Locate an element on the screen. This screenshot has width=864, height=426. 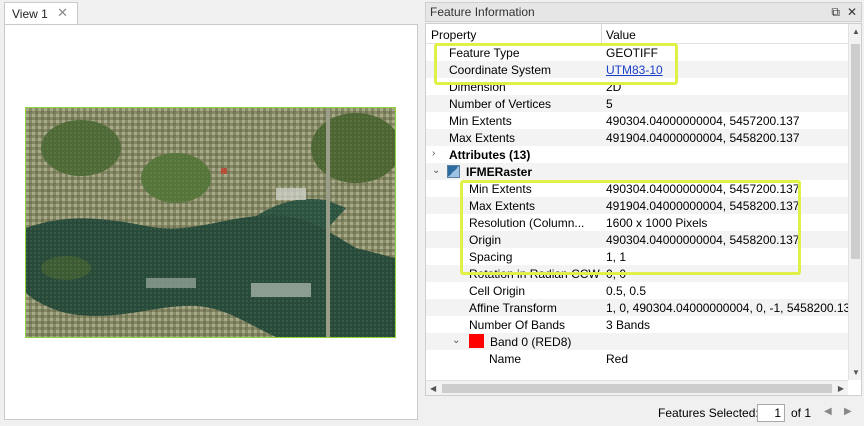
view-tab-bar: View 1 ✕ is located at coordinates (210, 12).